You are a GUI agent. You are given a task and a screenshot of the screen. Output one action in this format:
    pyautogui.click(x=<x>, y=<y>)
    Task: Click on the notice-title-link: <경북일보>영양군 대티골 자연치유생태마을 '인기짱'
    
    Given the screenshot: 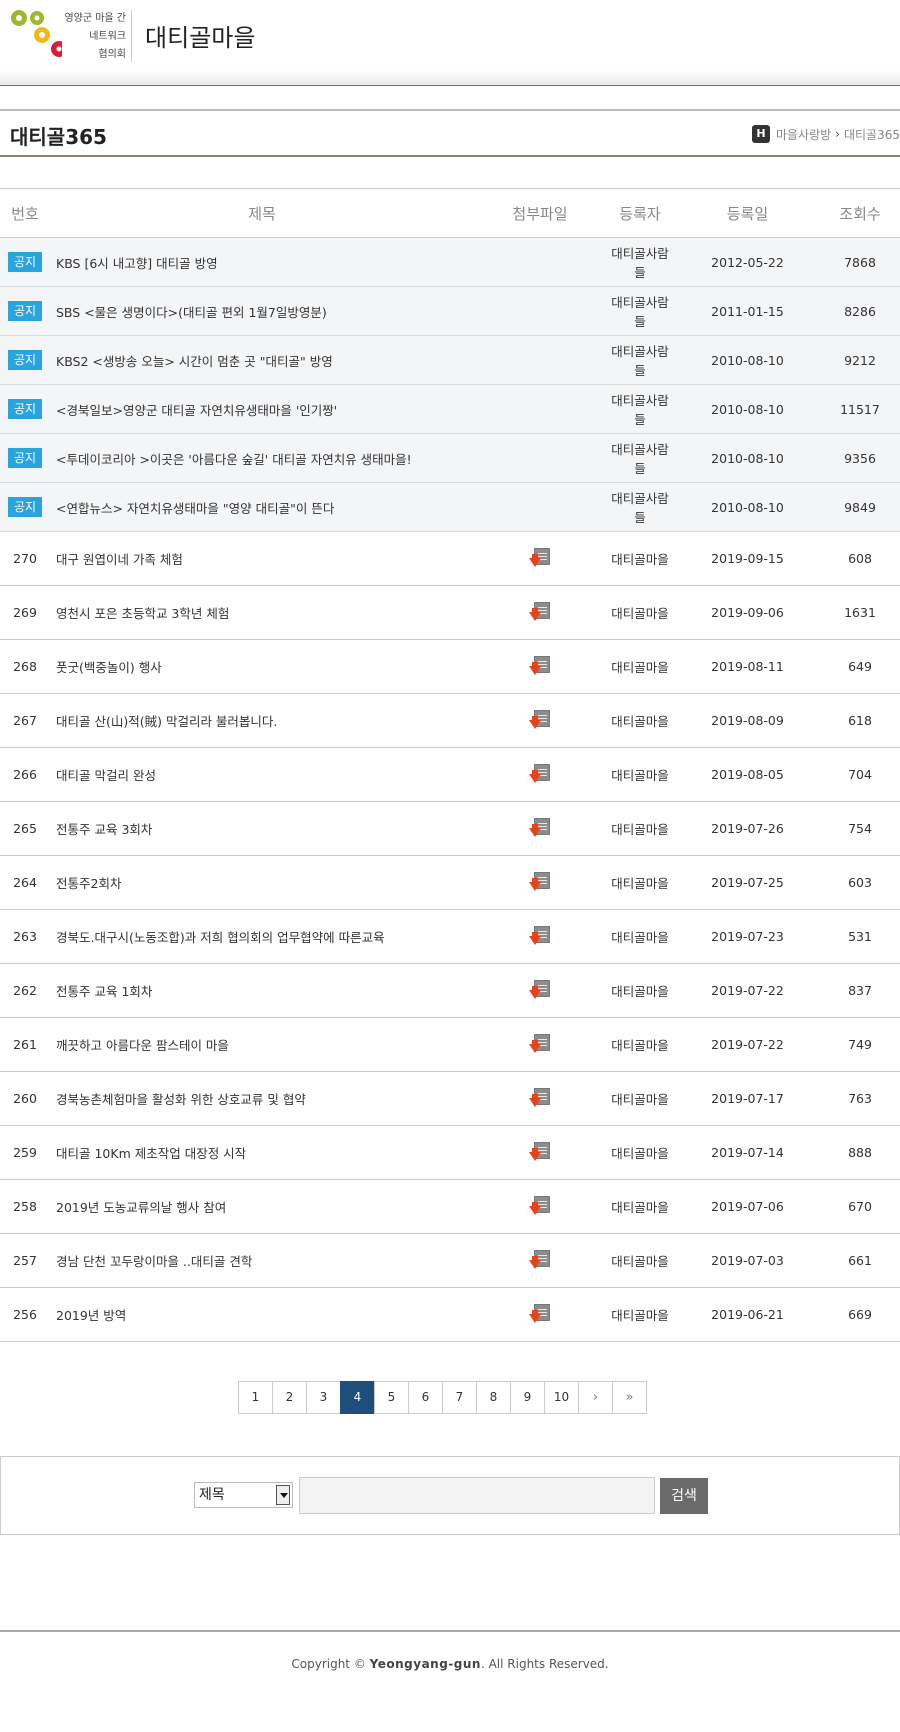 What is the action you would take?
    pyautogui.click(x=262, y=409)
    